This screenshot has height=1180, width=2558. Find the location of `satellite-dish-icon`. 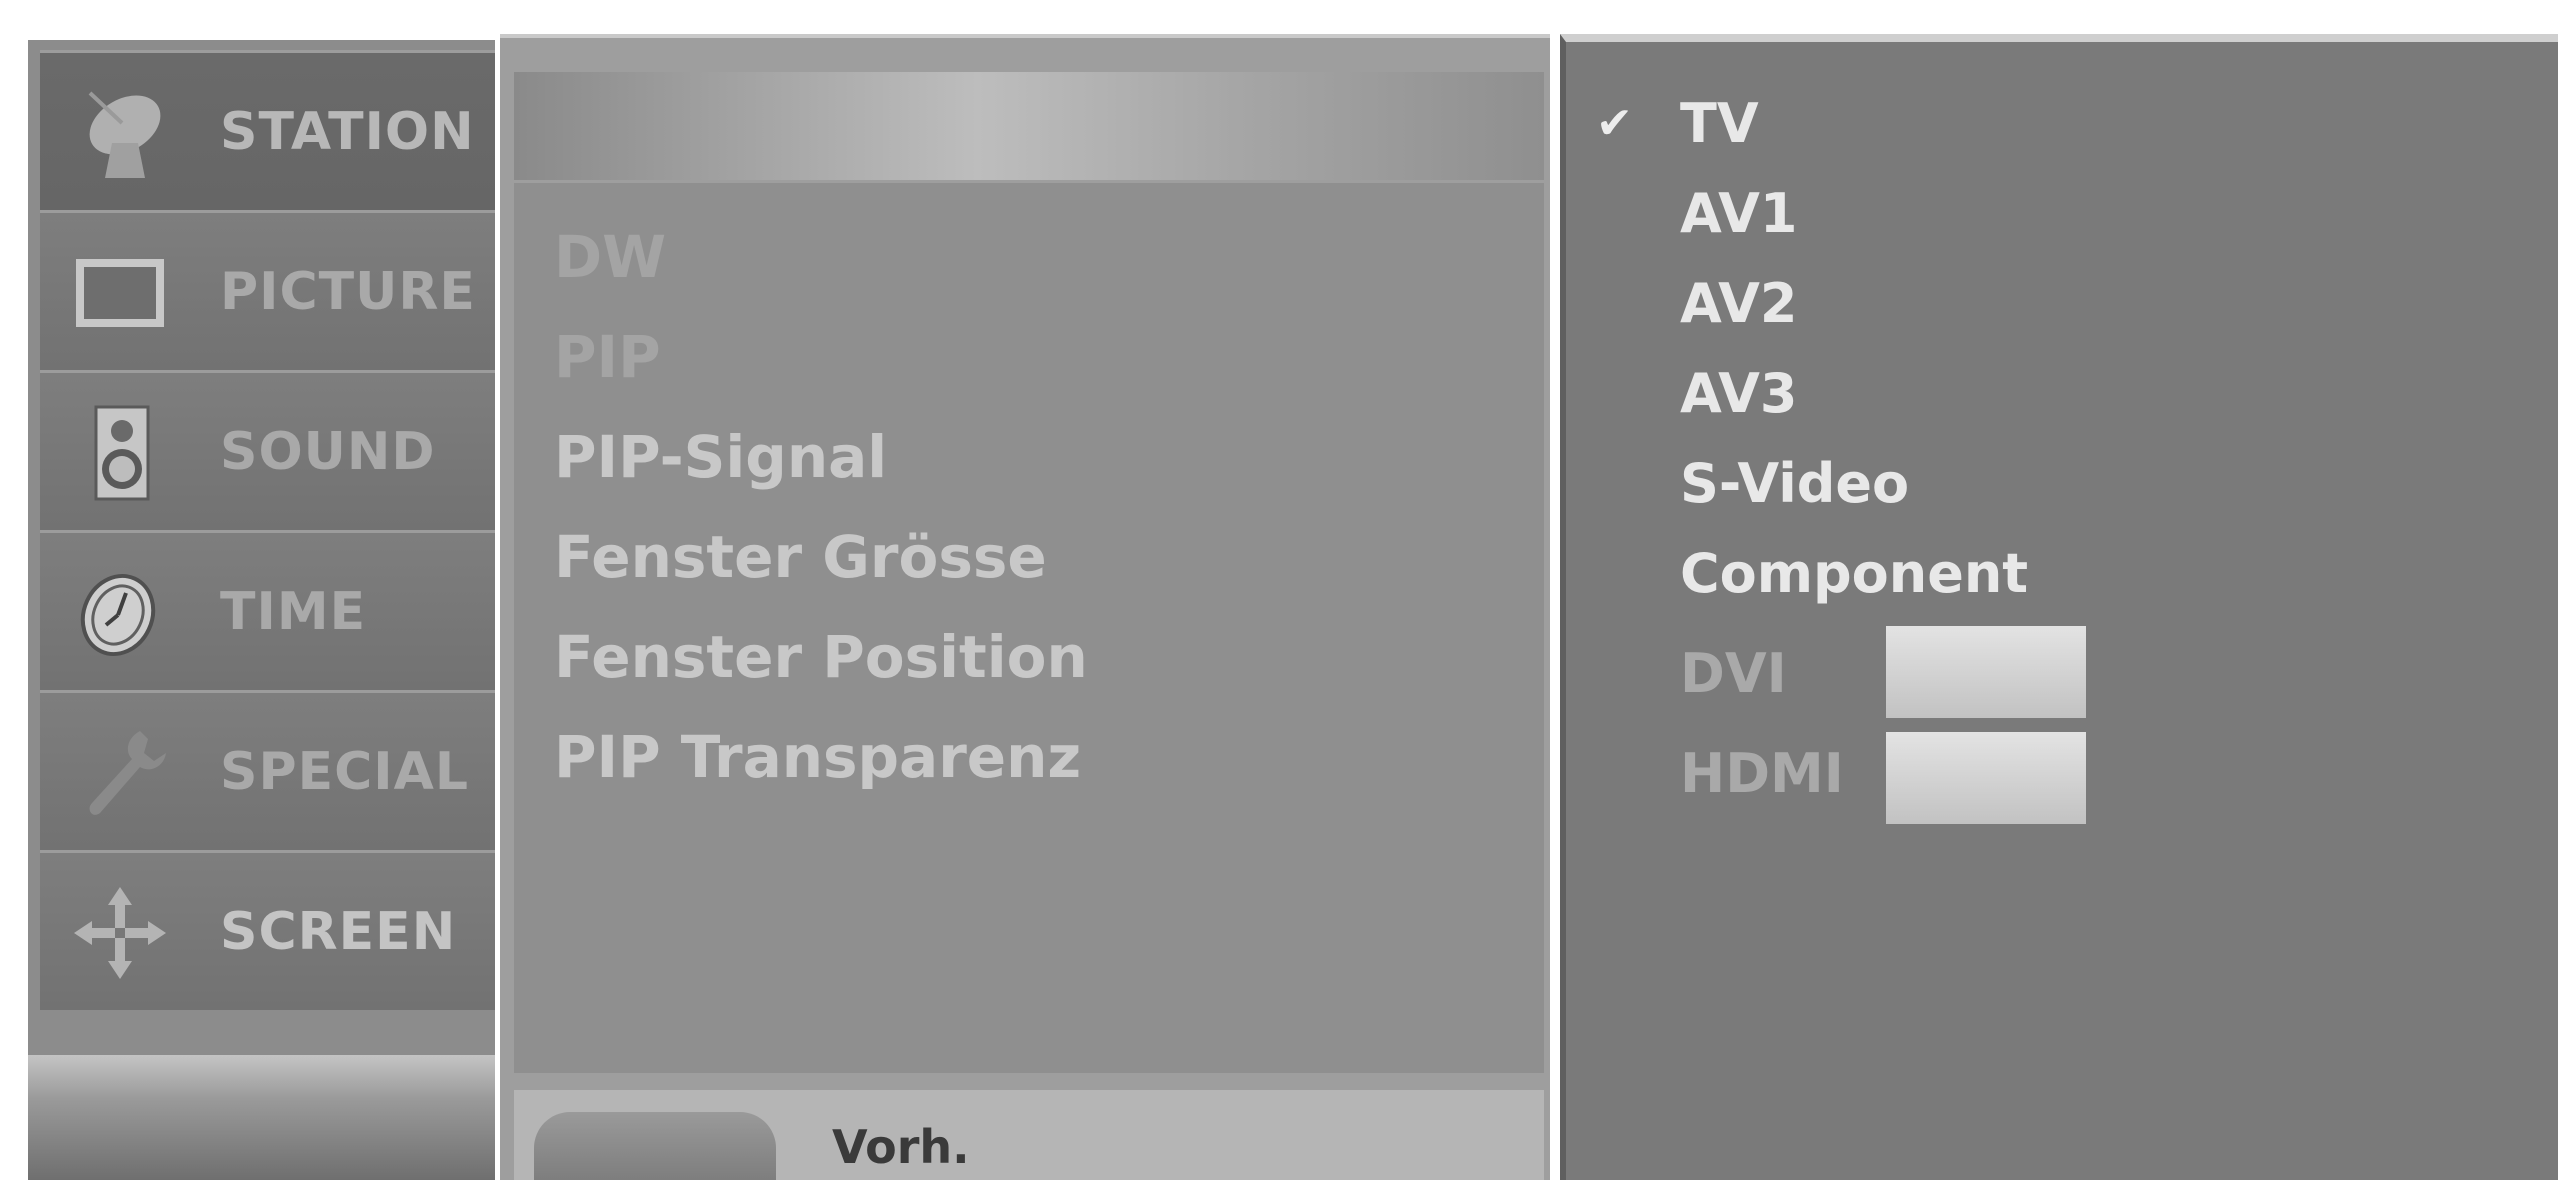

satellite-dish-icon is located at coordinates (120, 133).